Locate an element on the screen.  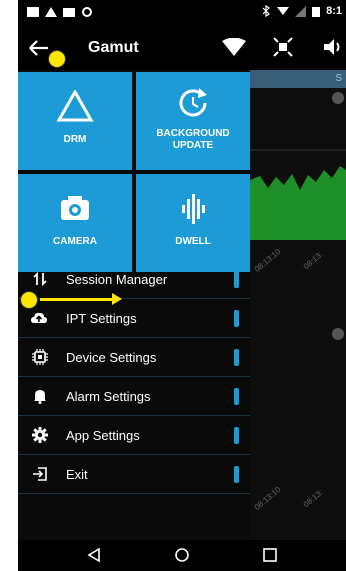
menu-item-app-settings: App Settings is located at coordinates (134, 435).